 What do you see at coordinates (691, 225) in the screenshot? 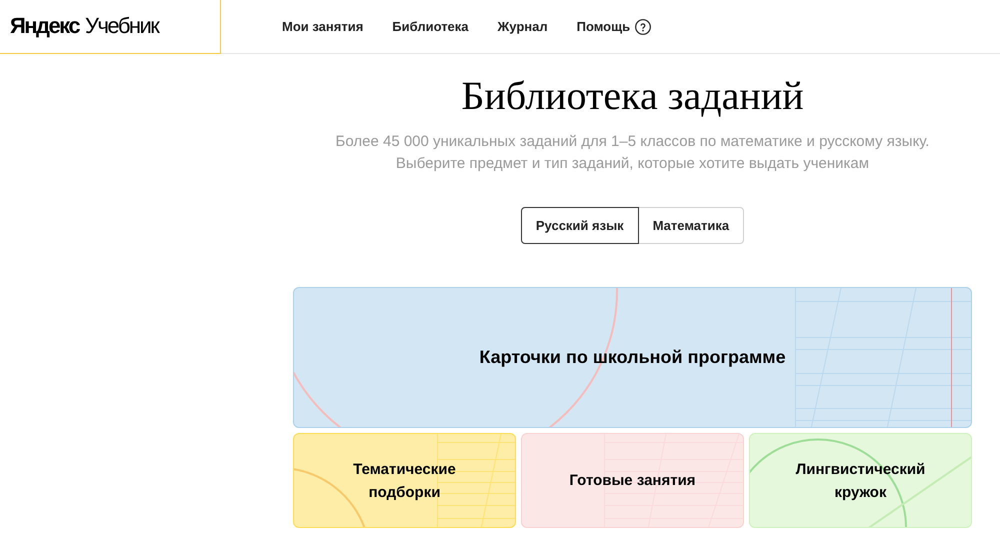
I see `subject-tab: Математика` at bounding box center [691, 225].